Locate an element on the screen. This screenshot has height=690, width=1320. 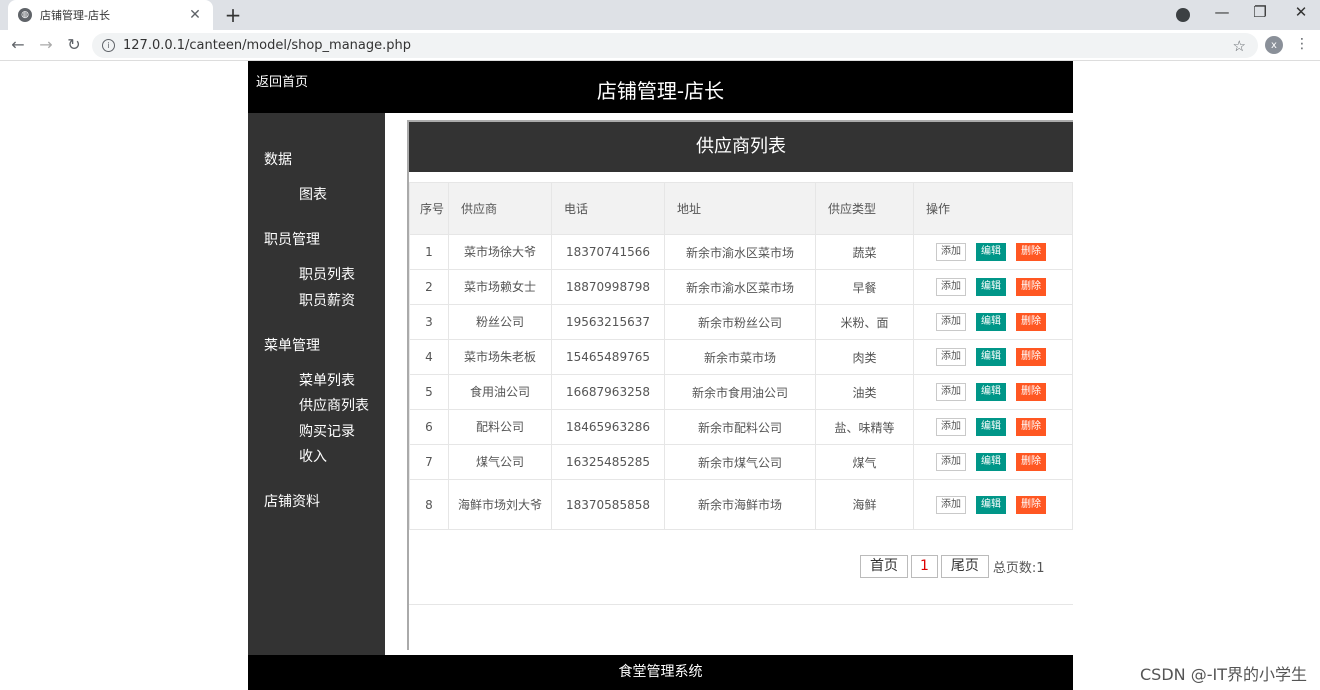
row-supplier: 食用油公司 is located at coordinates (500, 392).